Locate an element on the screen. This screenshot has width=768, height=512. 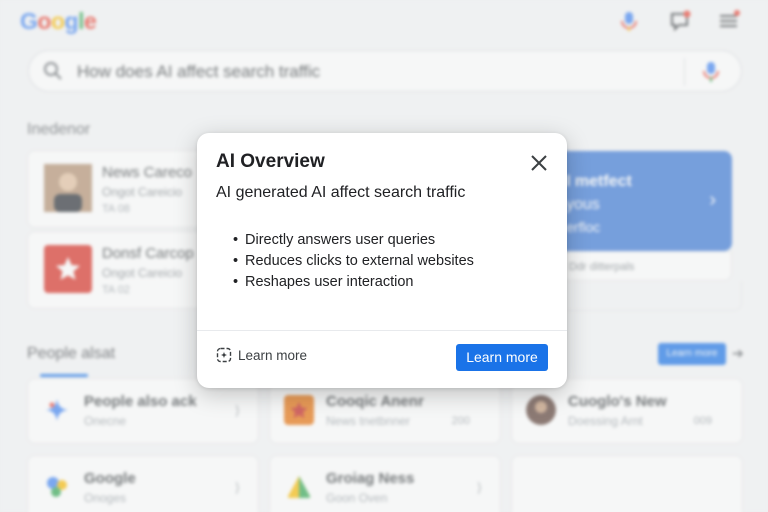
bullet-item: Reshapes user interaction is located at coordinates (353, 282).